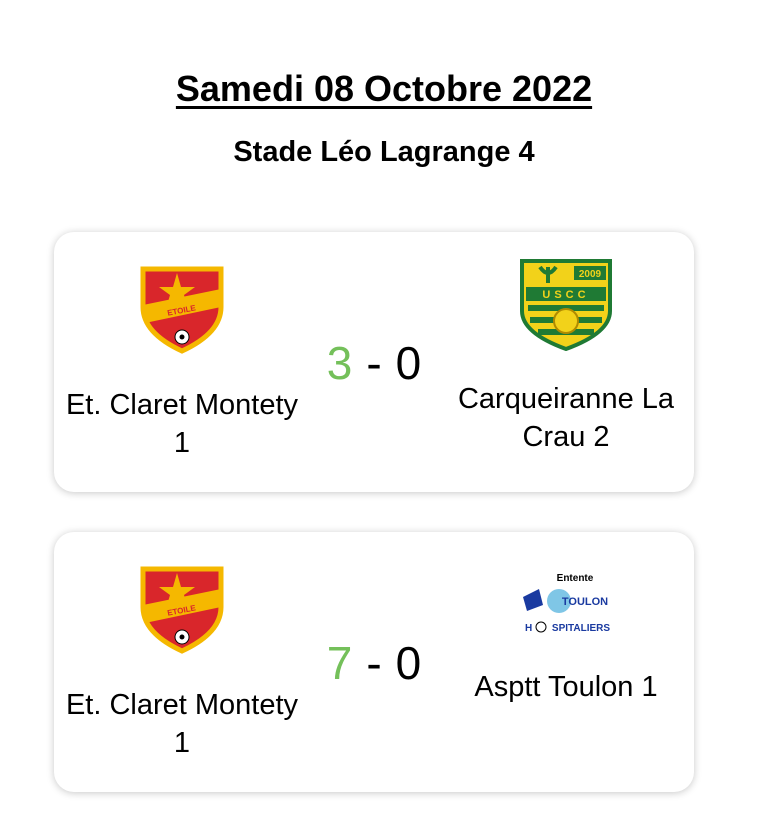  Describe the element at coordinates (581, 628) in the screenshot. I see `svg-text: SPITALIERS` at that location.